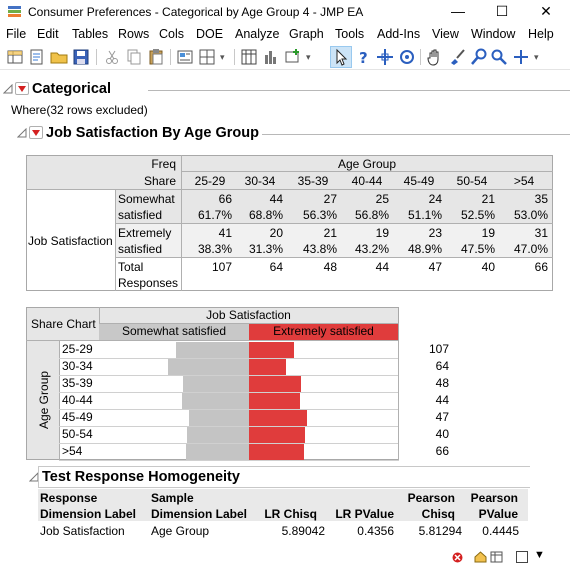 The height and width of the screenshot is (564, 570). Describe the element at coordinates (398, 34) in the screenshot. I see `menu-add-ins: Add-Ins` at that location.